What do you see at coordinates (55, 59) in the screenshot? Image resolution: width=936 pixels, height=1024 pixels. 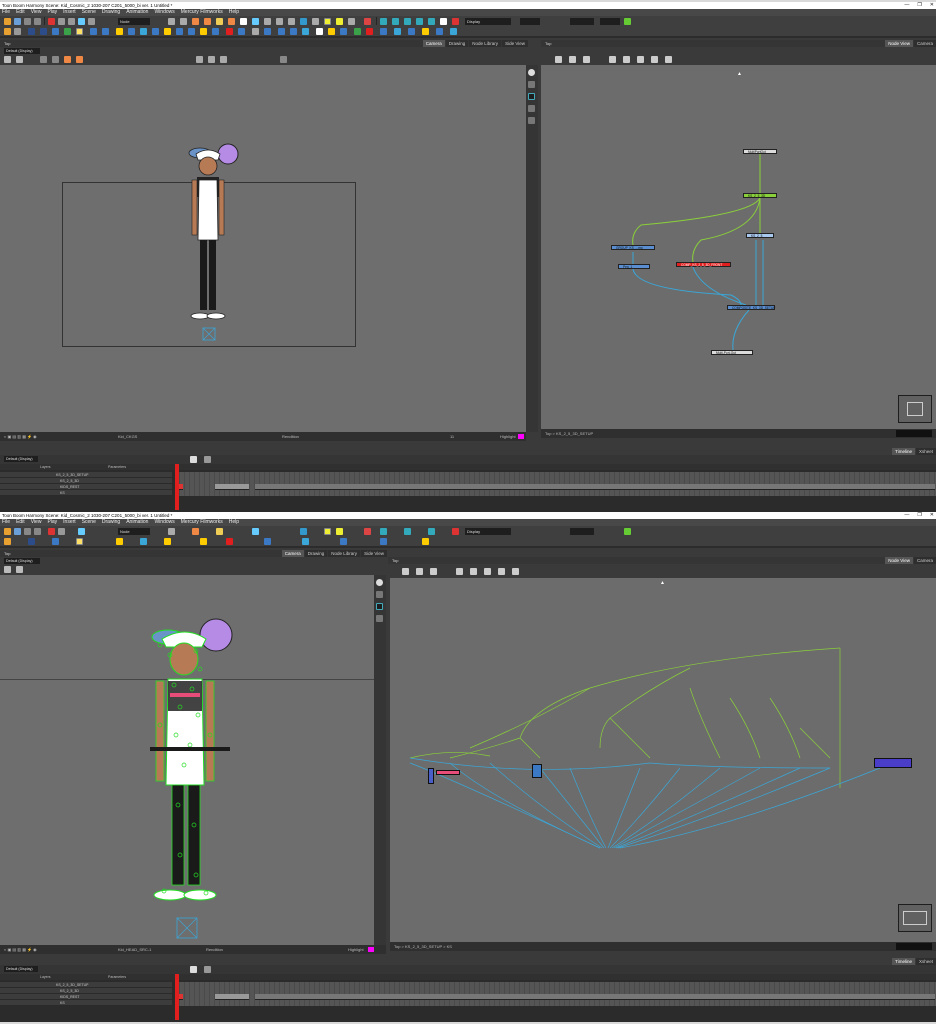 I see `camera-tool-2-icon` at bounding box center [55, 59].